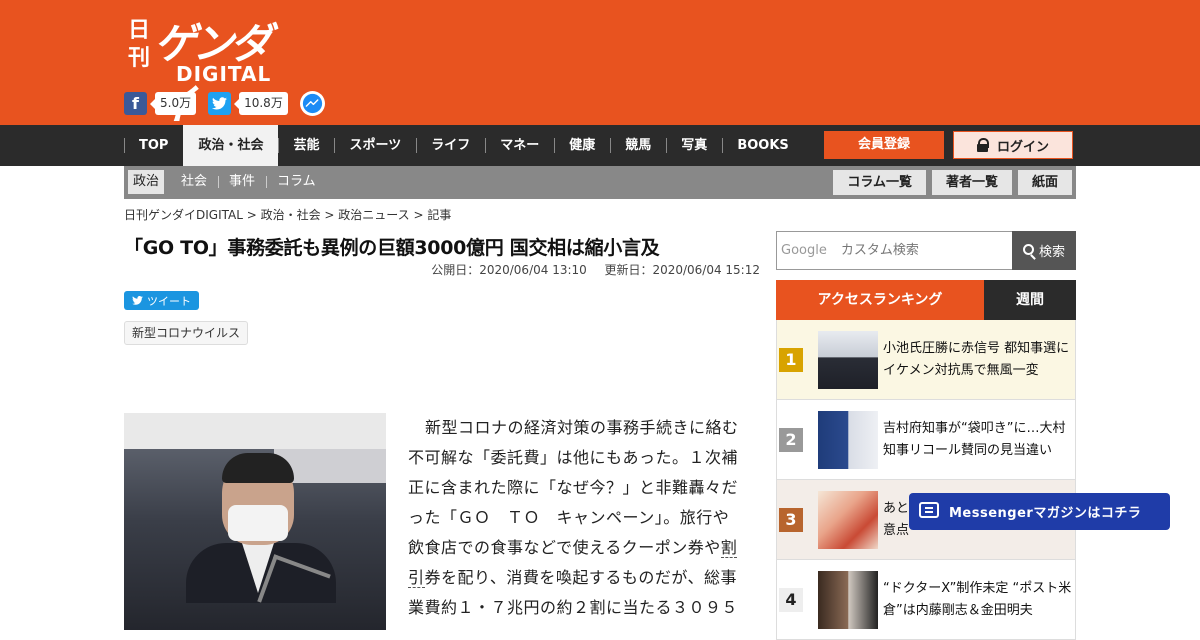  What do you see at coordinates (416, 578) in the screenshot?
I see `underlined-term: 引` at bounding box center [416, 578].